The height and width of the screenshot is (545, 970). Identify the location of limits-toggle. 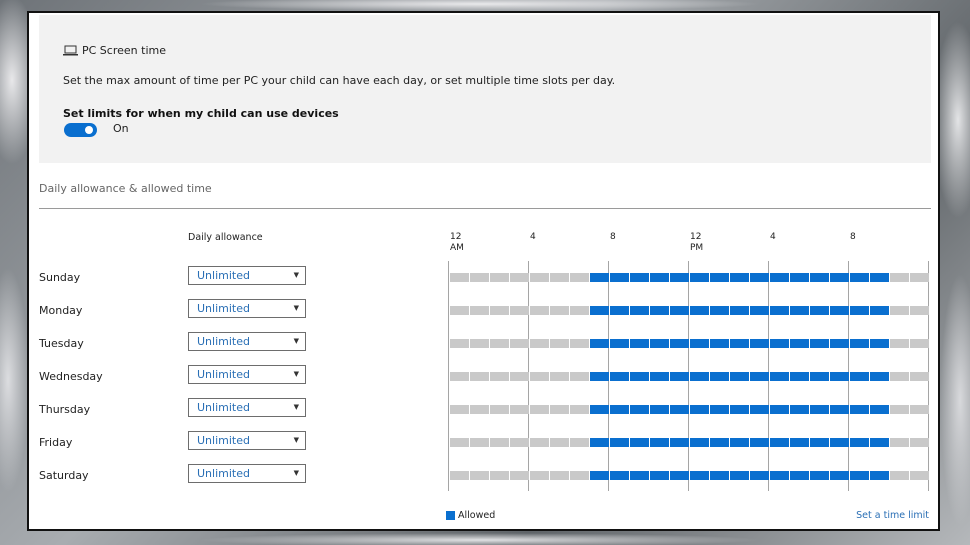
(80, 130).